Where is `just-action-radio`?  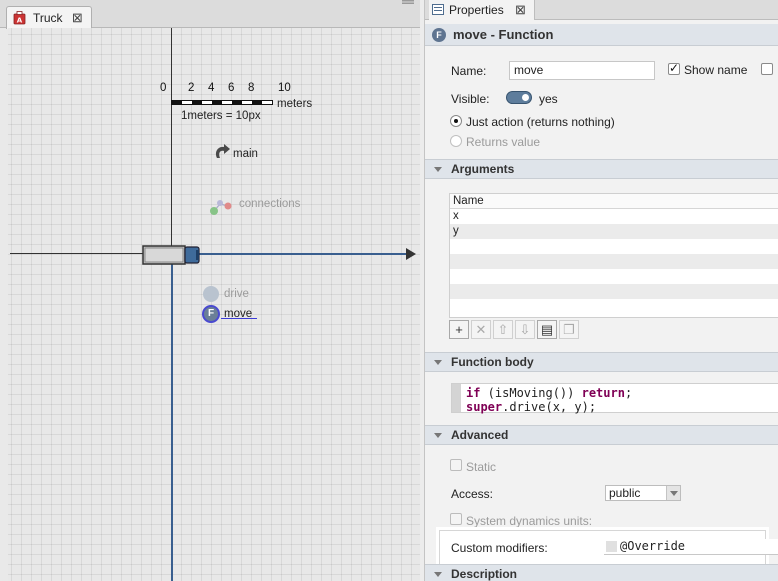
just-action-radio is located at coordinates (456, 121).